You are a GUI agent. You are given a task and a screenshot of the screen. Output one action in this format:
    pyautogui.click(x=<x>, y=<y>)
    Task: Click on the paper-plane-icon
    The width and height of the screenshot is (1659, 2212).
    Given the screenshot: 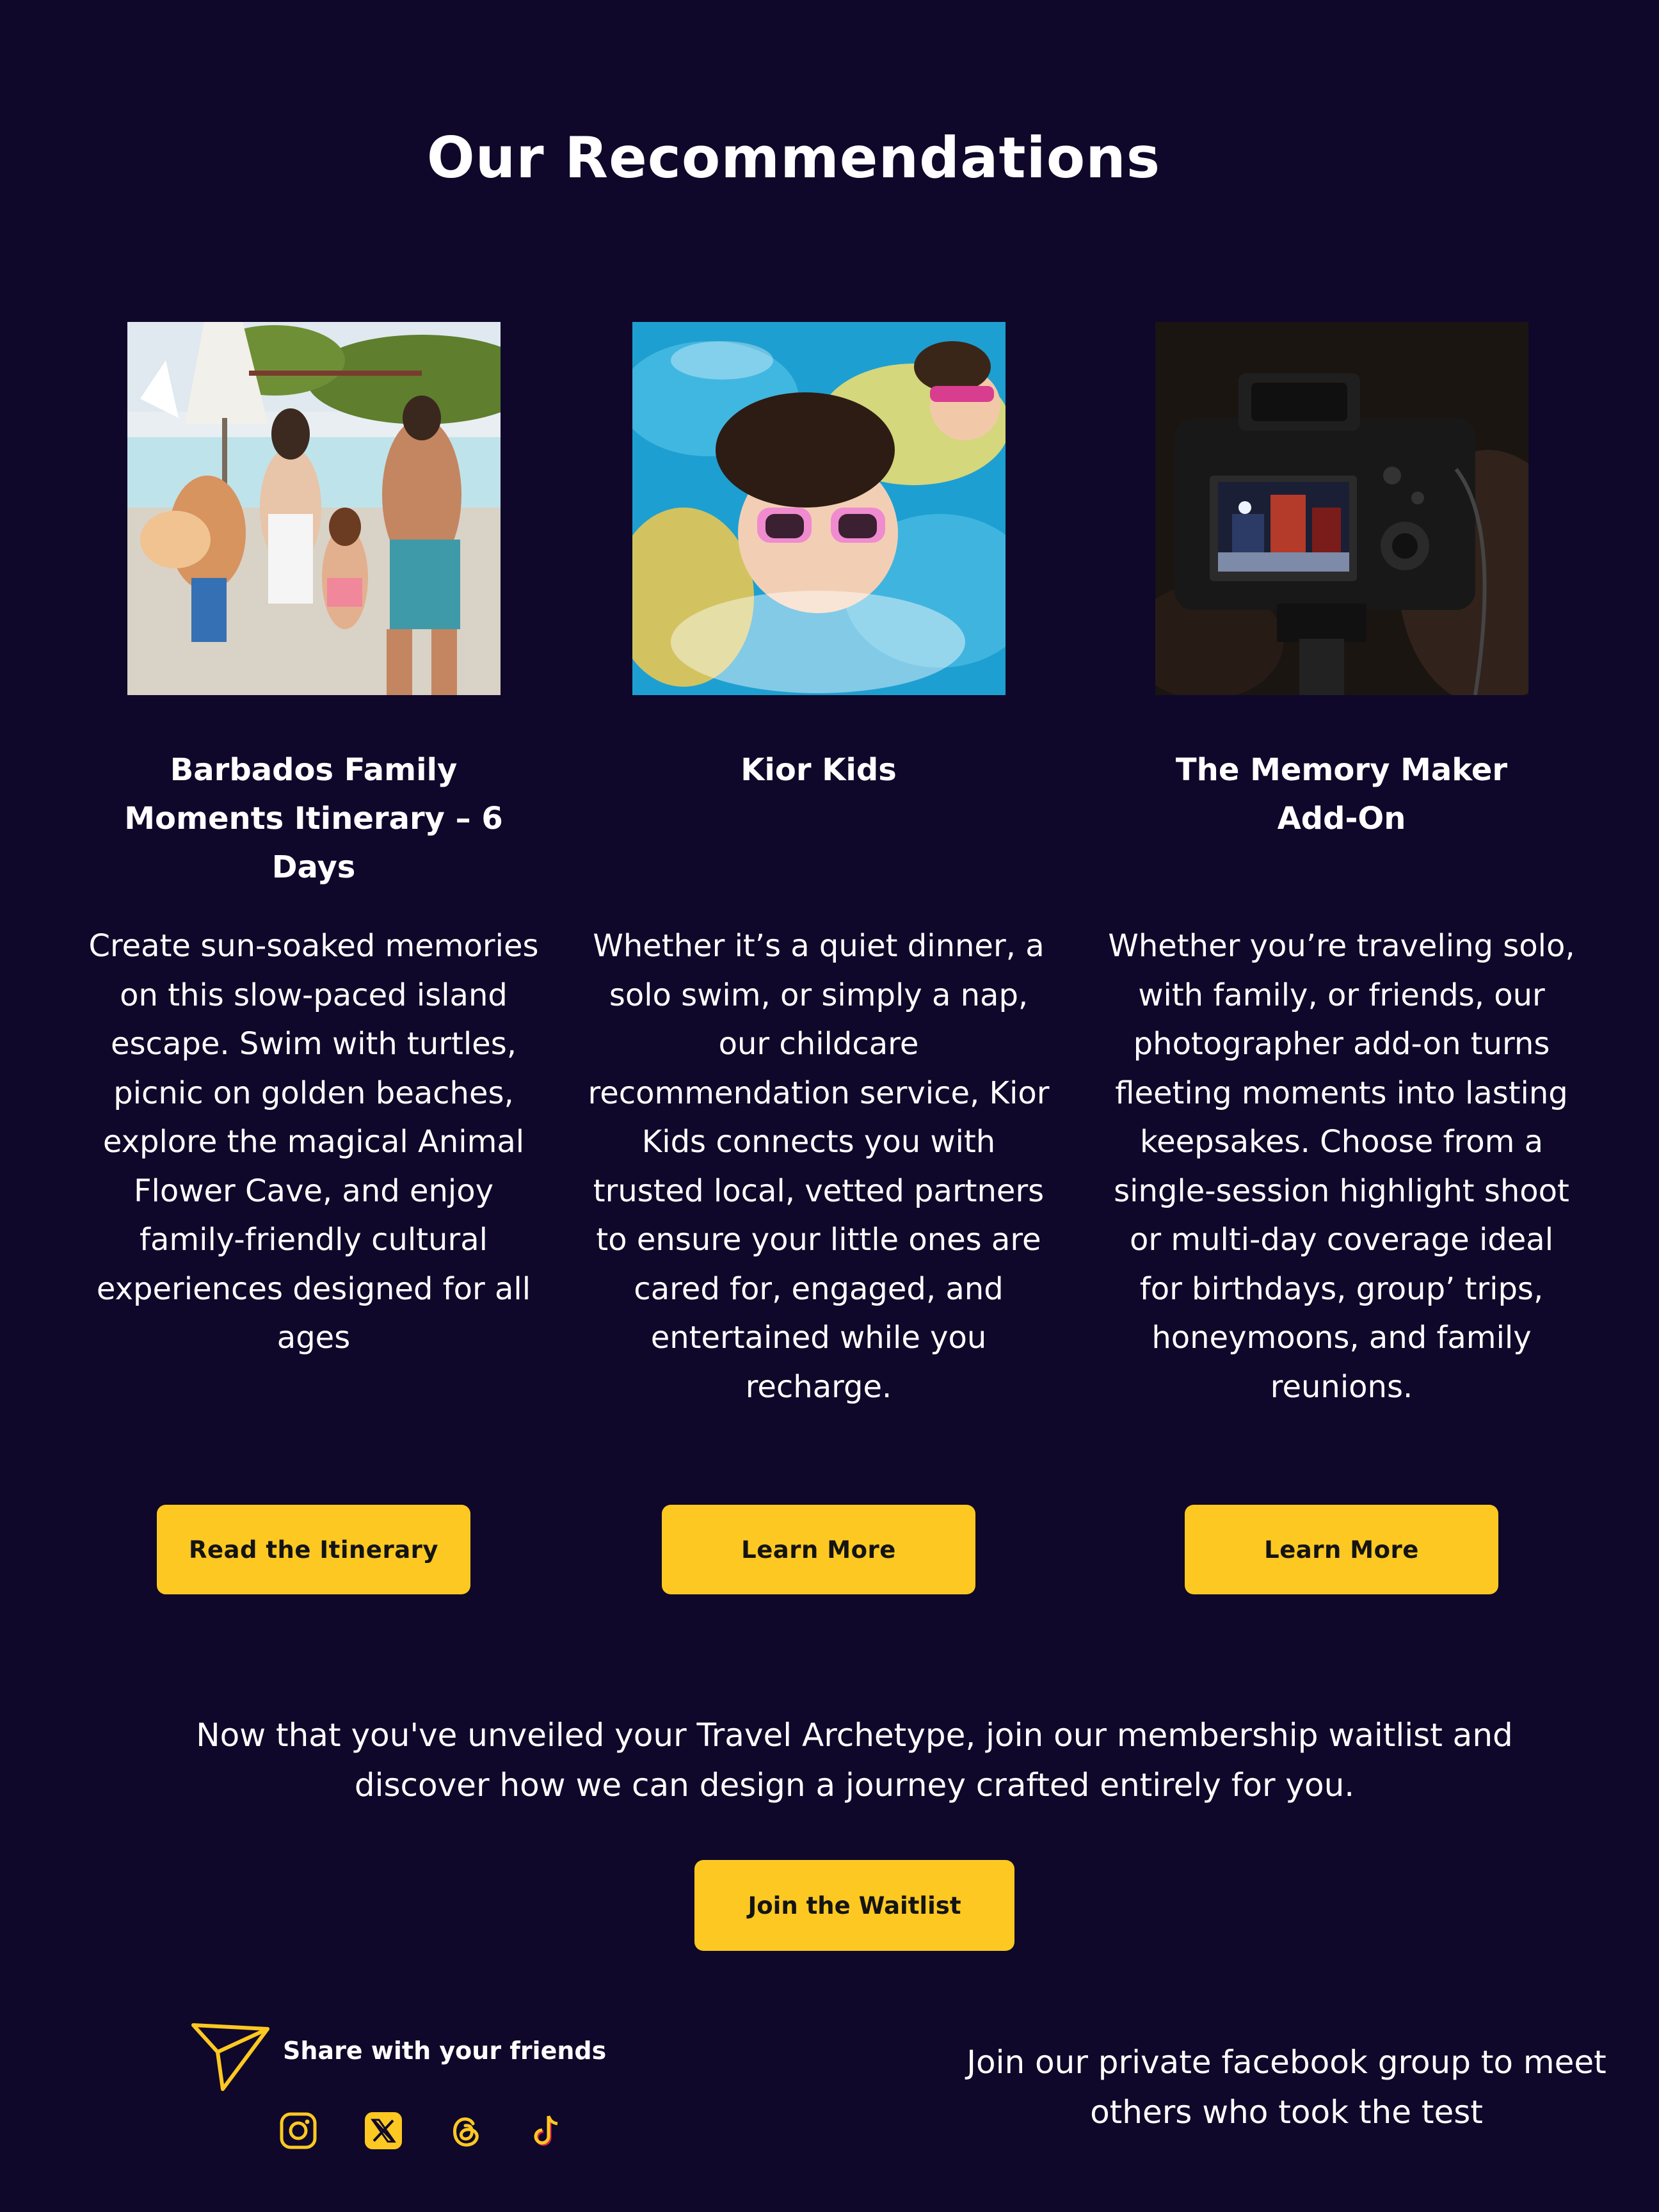 What is the action you would take?
    pyautogui.click(x=231, y=2057)
    